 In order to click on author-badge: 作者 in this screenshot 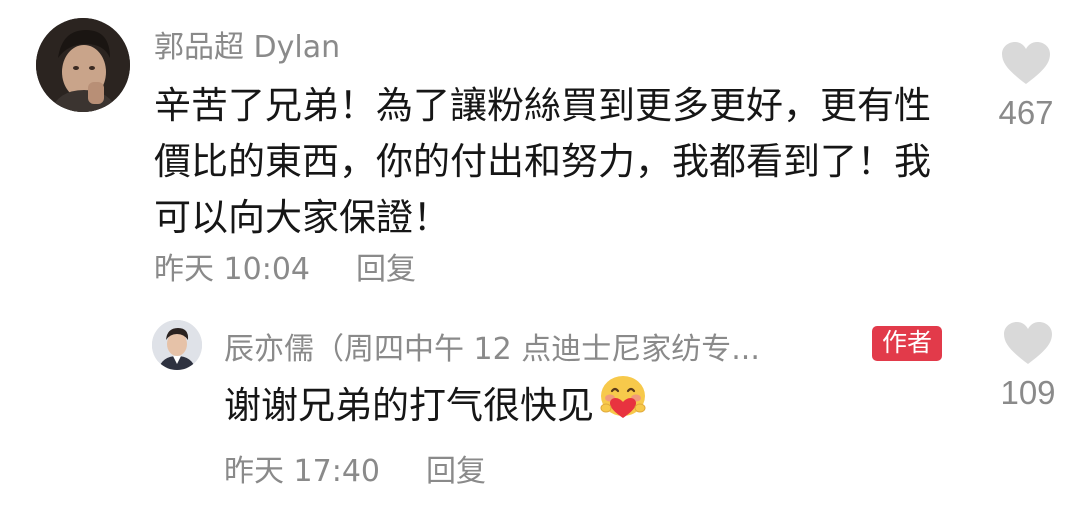, I will do `click(907, 343)`.